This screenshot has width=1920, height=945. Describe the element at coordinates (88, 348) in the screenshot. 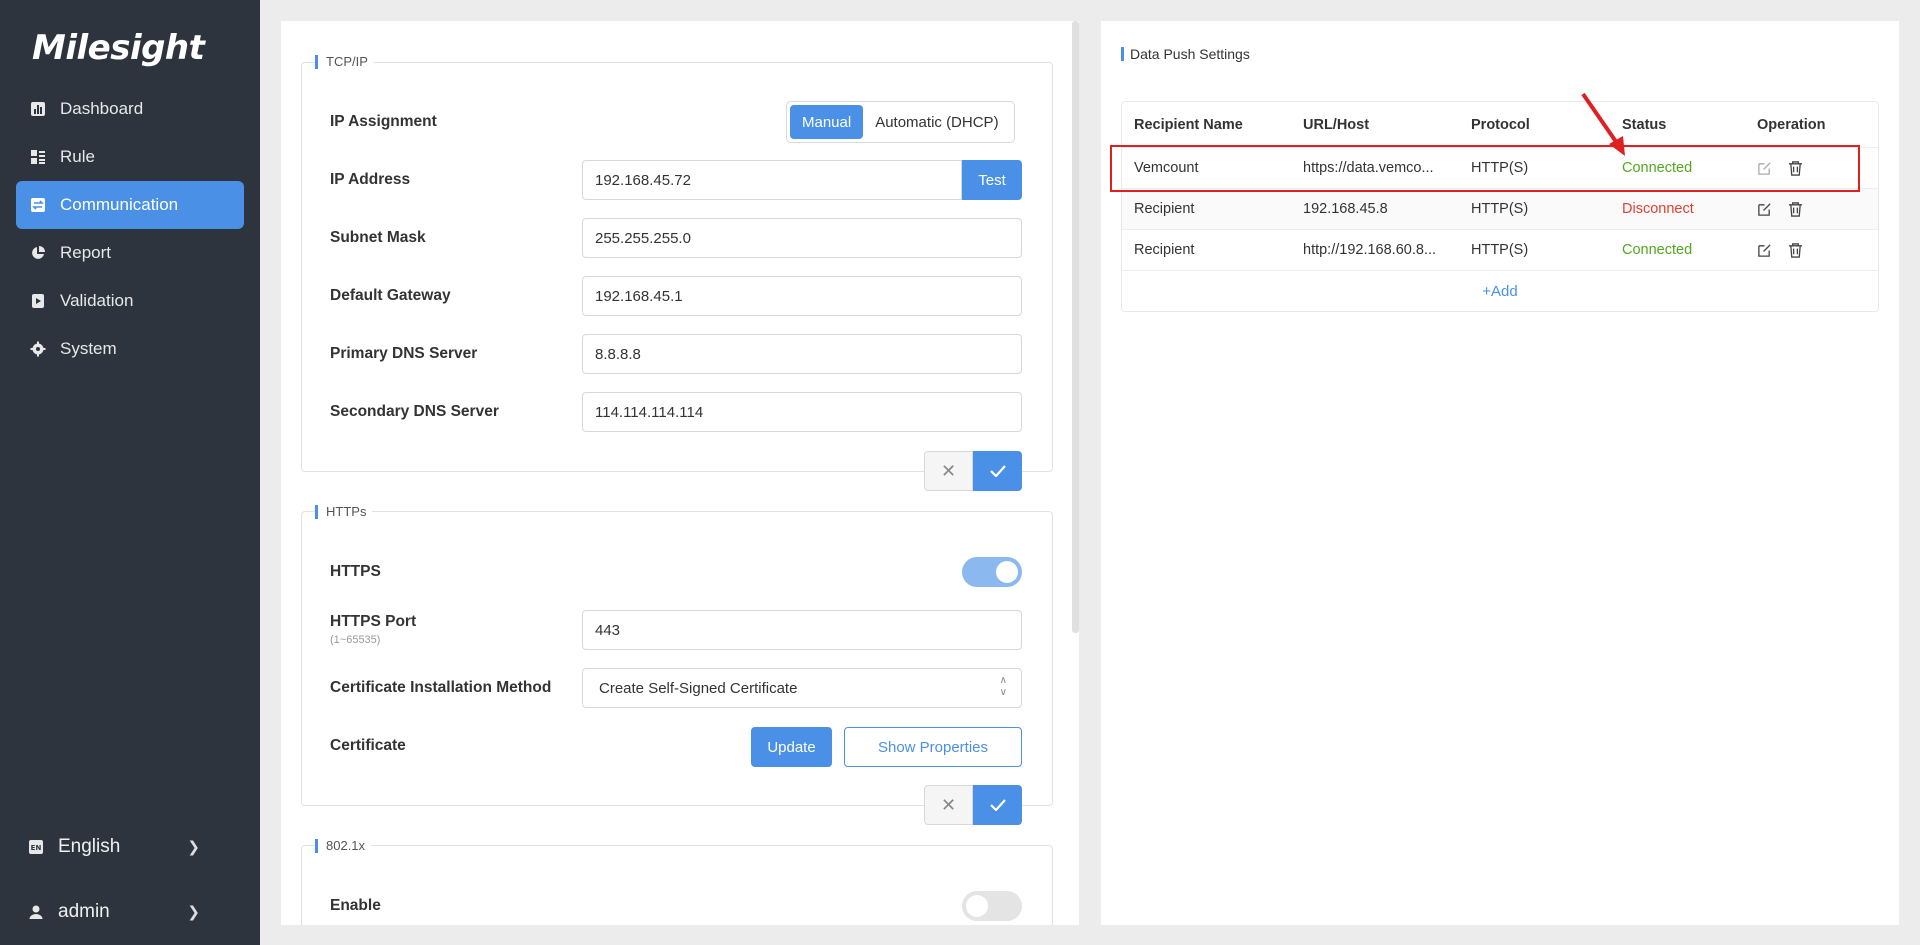

I see `sidebar-item-label: System` at that location.